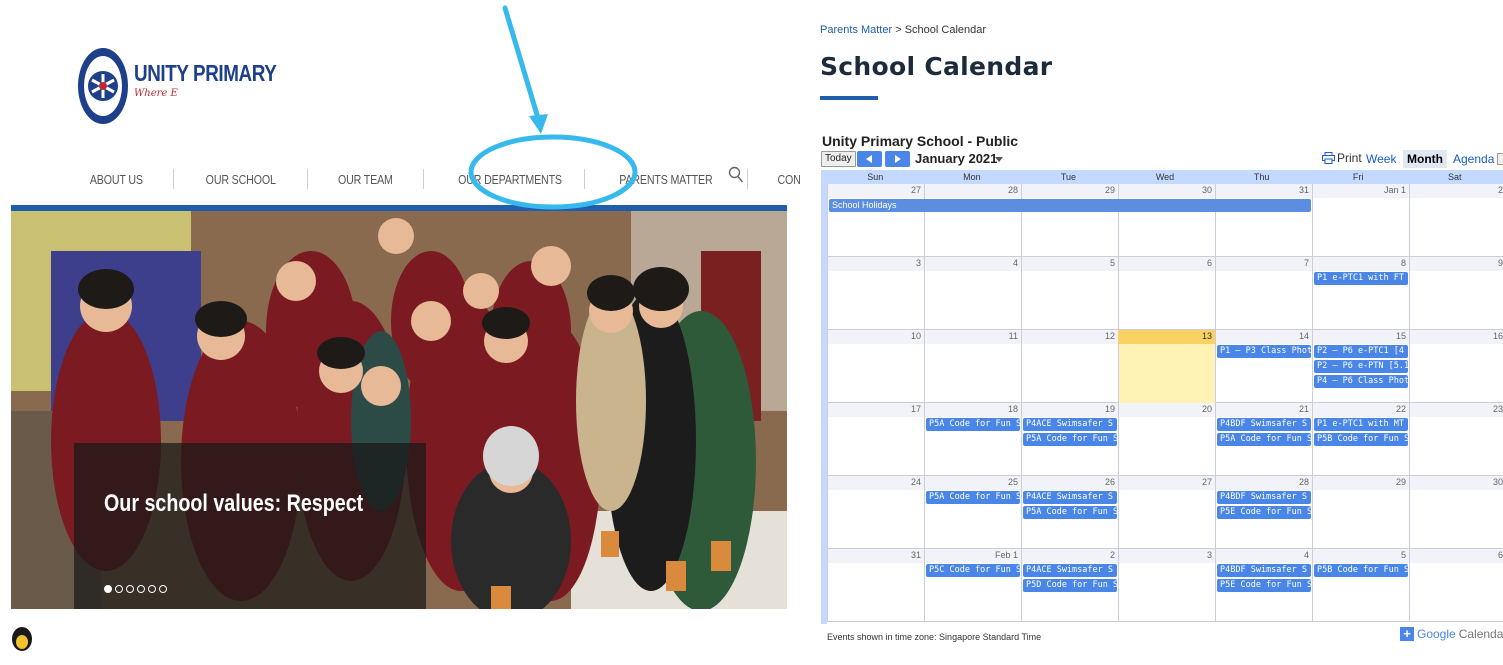 The image size is (1503, 665). What do you see at coordinates (1070, 585) in the screenshot?
I see `calendar-event: P5D Code for Fun S` at bounding box center [1070, 585].